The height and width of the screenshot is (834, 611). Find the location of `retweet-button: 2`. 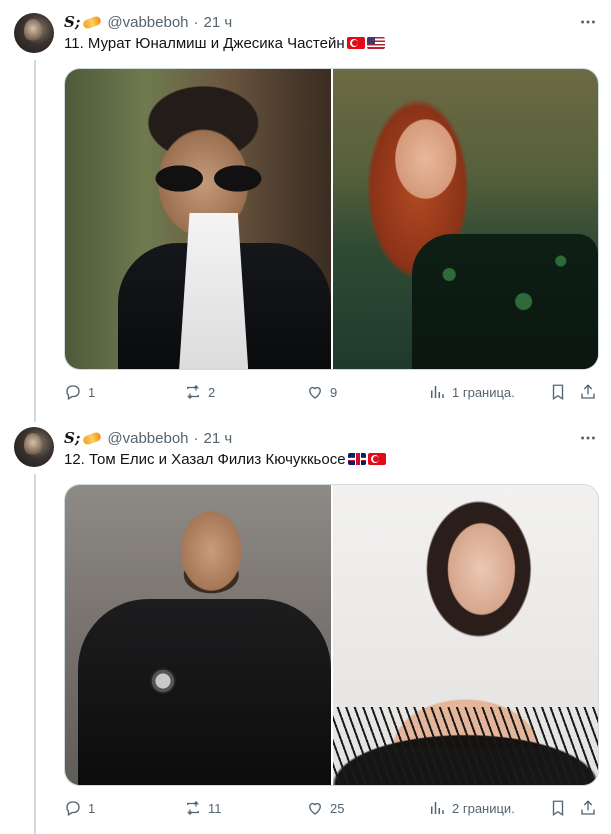

retweet-button: 2 is located at coordinates (199, 392).